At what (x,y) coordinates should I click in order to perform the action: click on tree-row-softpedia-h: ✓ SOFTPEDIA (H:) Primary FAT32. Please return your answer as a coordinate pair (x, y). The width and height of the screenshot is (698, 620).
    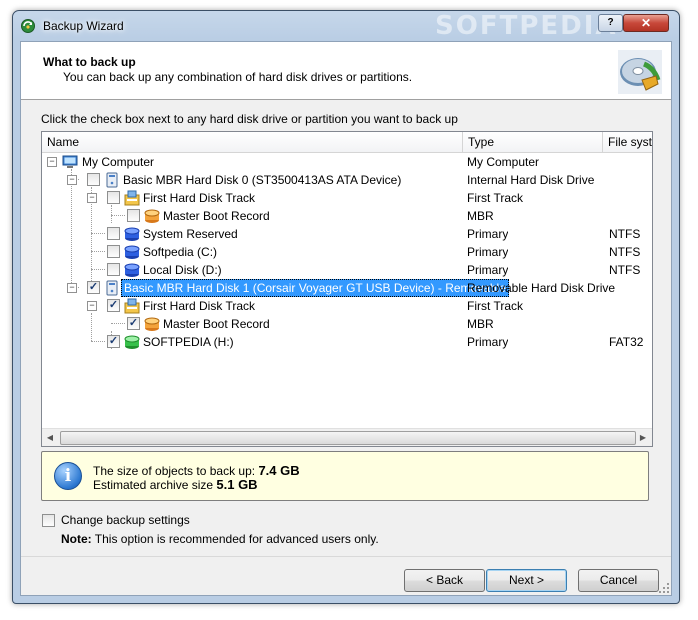
    Looking at the image, I should click on (347, 342).